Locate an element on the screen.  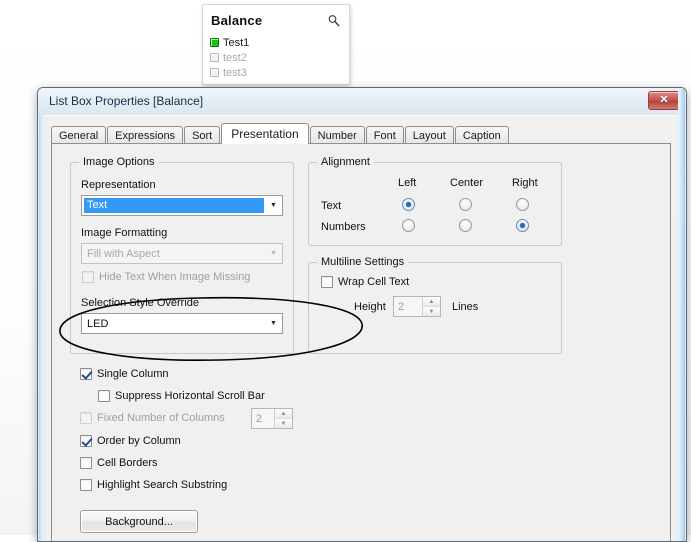
representation-label: Representation is located at coordinates (118, 185).